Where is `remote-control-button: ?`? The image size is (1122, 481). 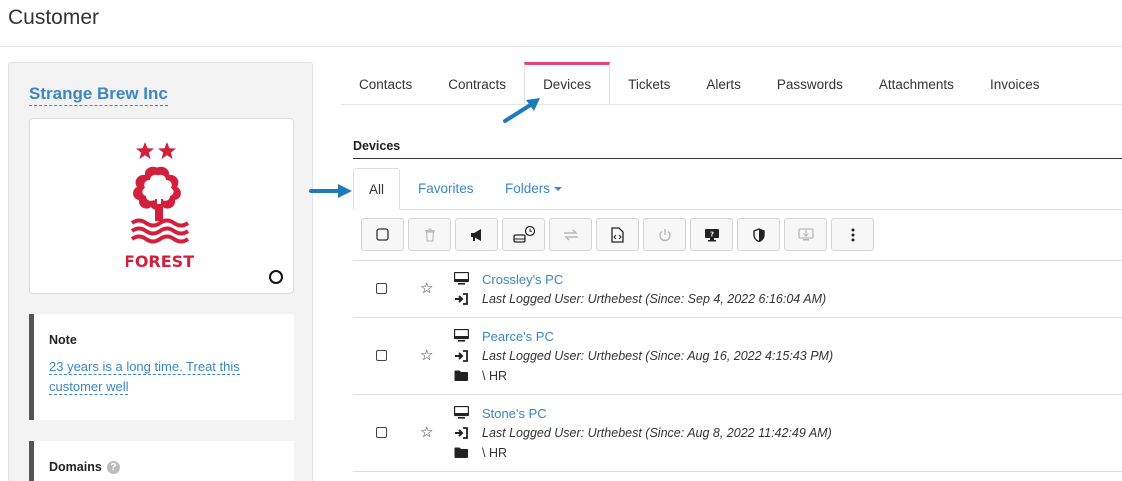 remote-control-button: ? is located at coordinates (711, 234).